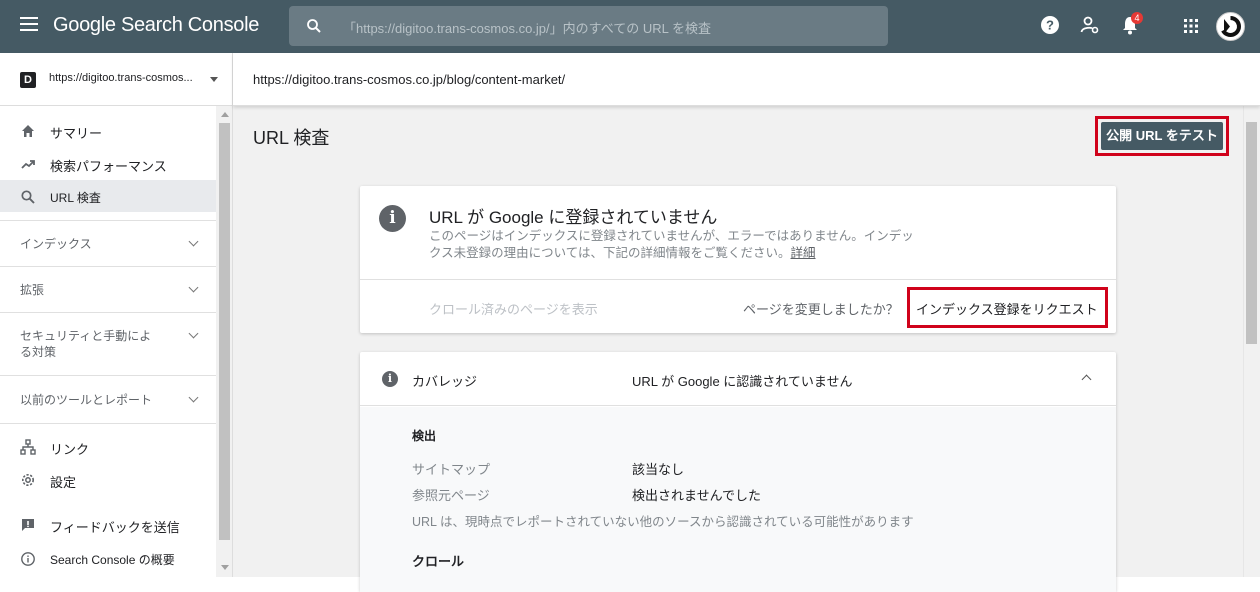  Describe the element at coordinates (1086, 379) in the screenshot. I see `chevron-up-icon` at that location.